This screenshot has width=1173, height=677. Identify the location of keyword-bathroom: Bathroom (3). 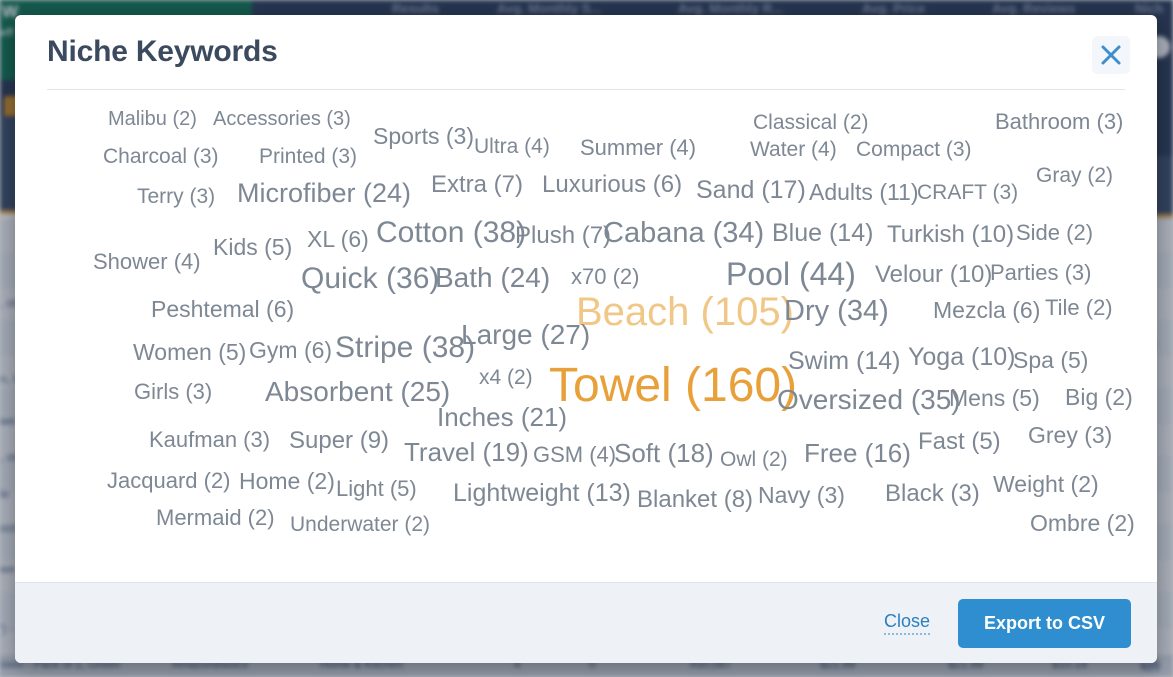
(1059, 122).